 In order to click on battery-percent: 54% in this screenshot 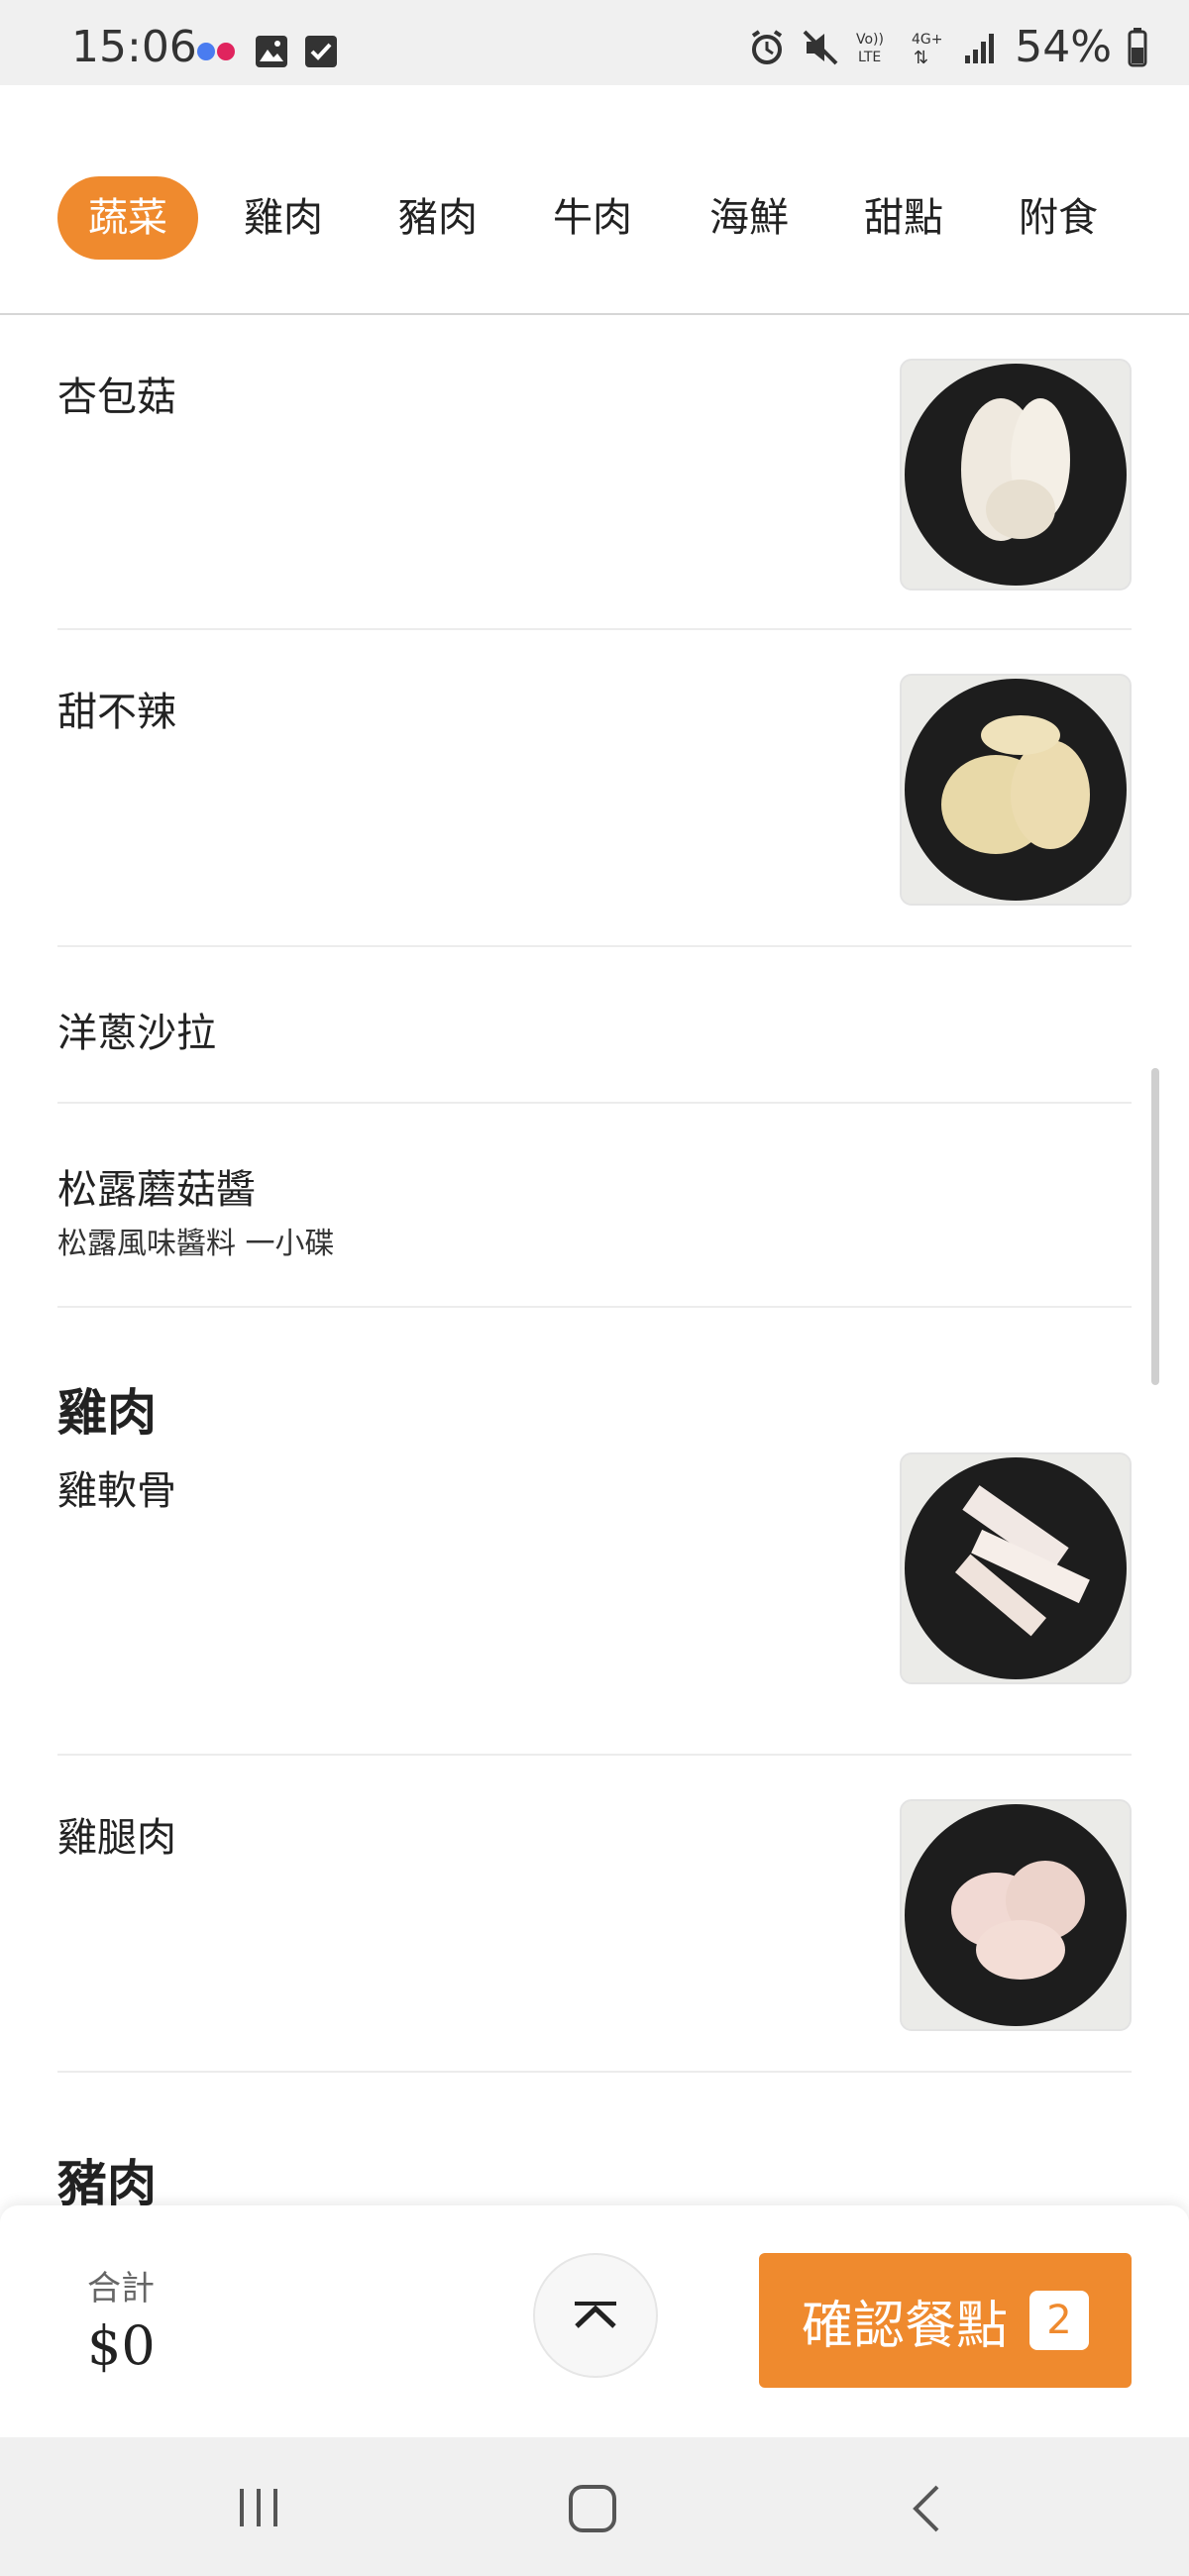, I will do `click(1063, 47)`.